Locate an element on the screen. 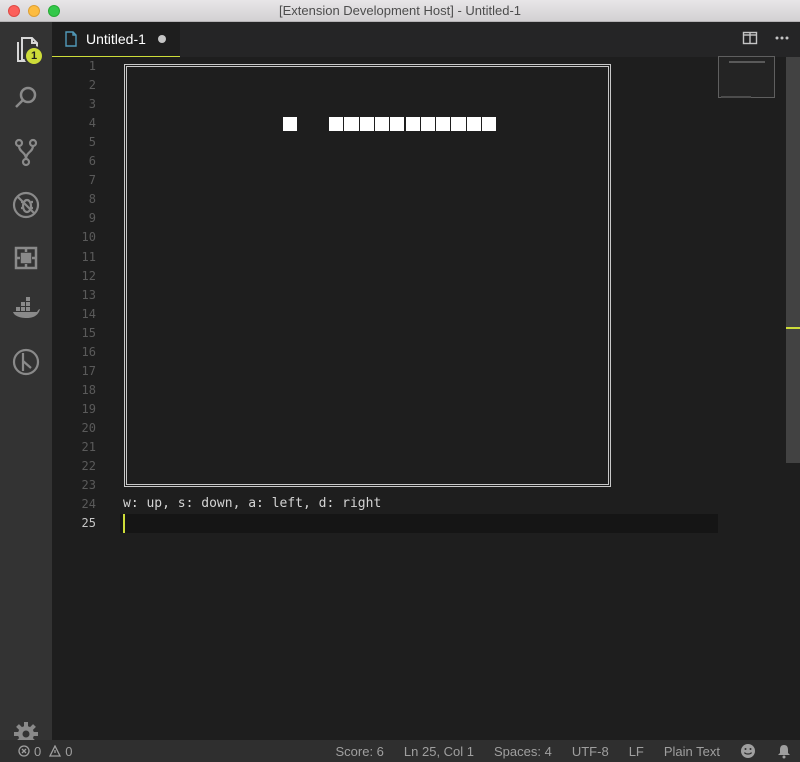 The image size is (800, 762). extensions-icon is located at coordinates (26, 258).